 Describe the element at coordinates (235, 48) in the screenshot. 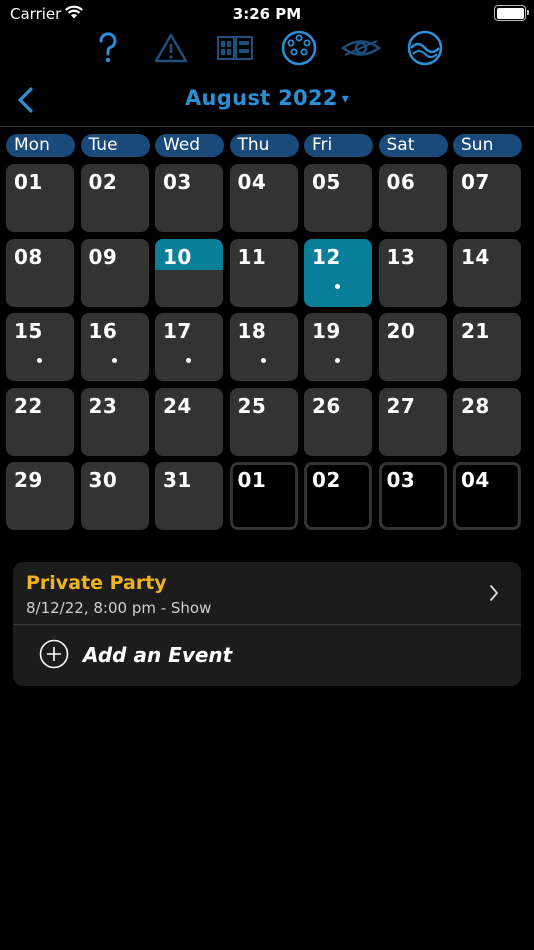

I see `patch-icon` at that location.